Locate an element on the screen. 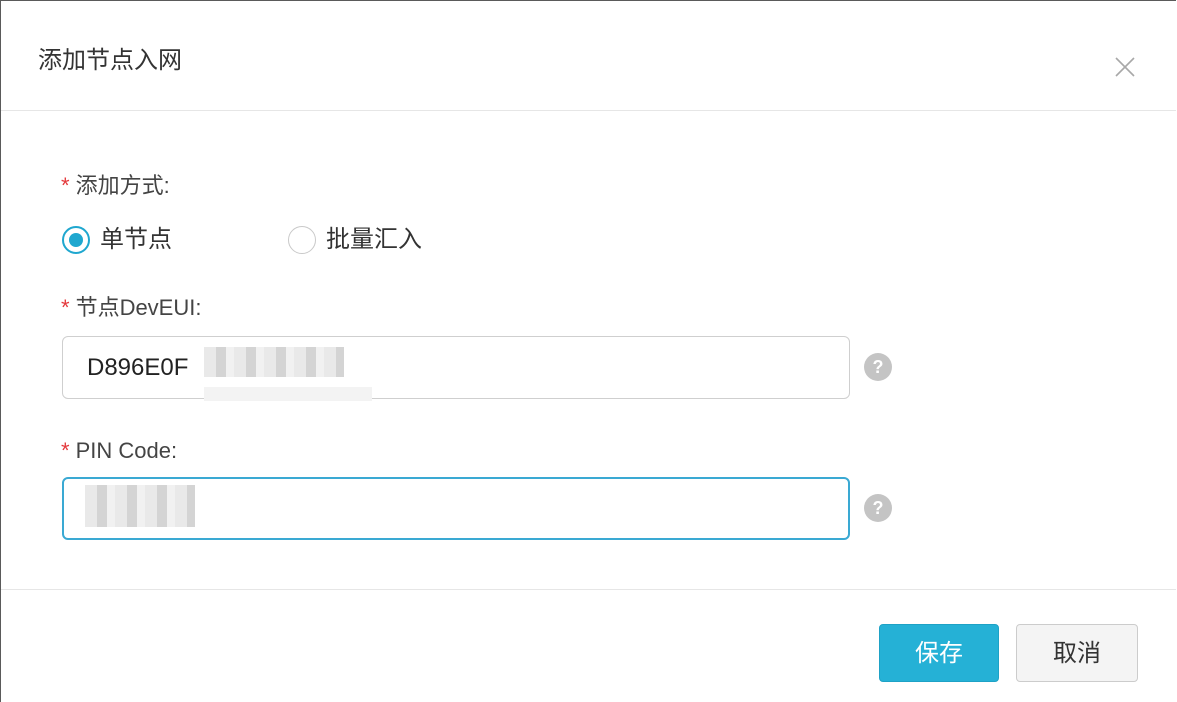  radio-checked-icon is located at coordinates (76, 240).